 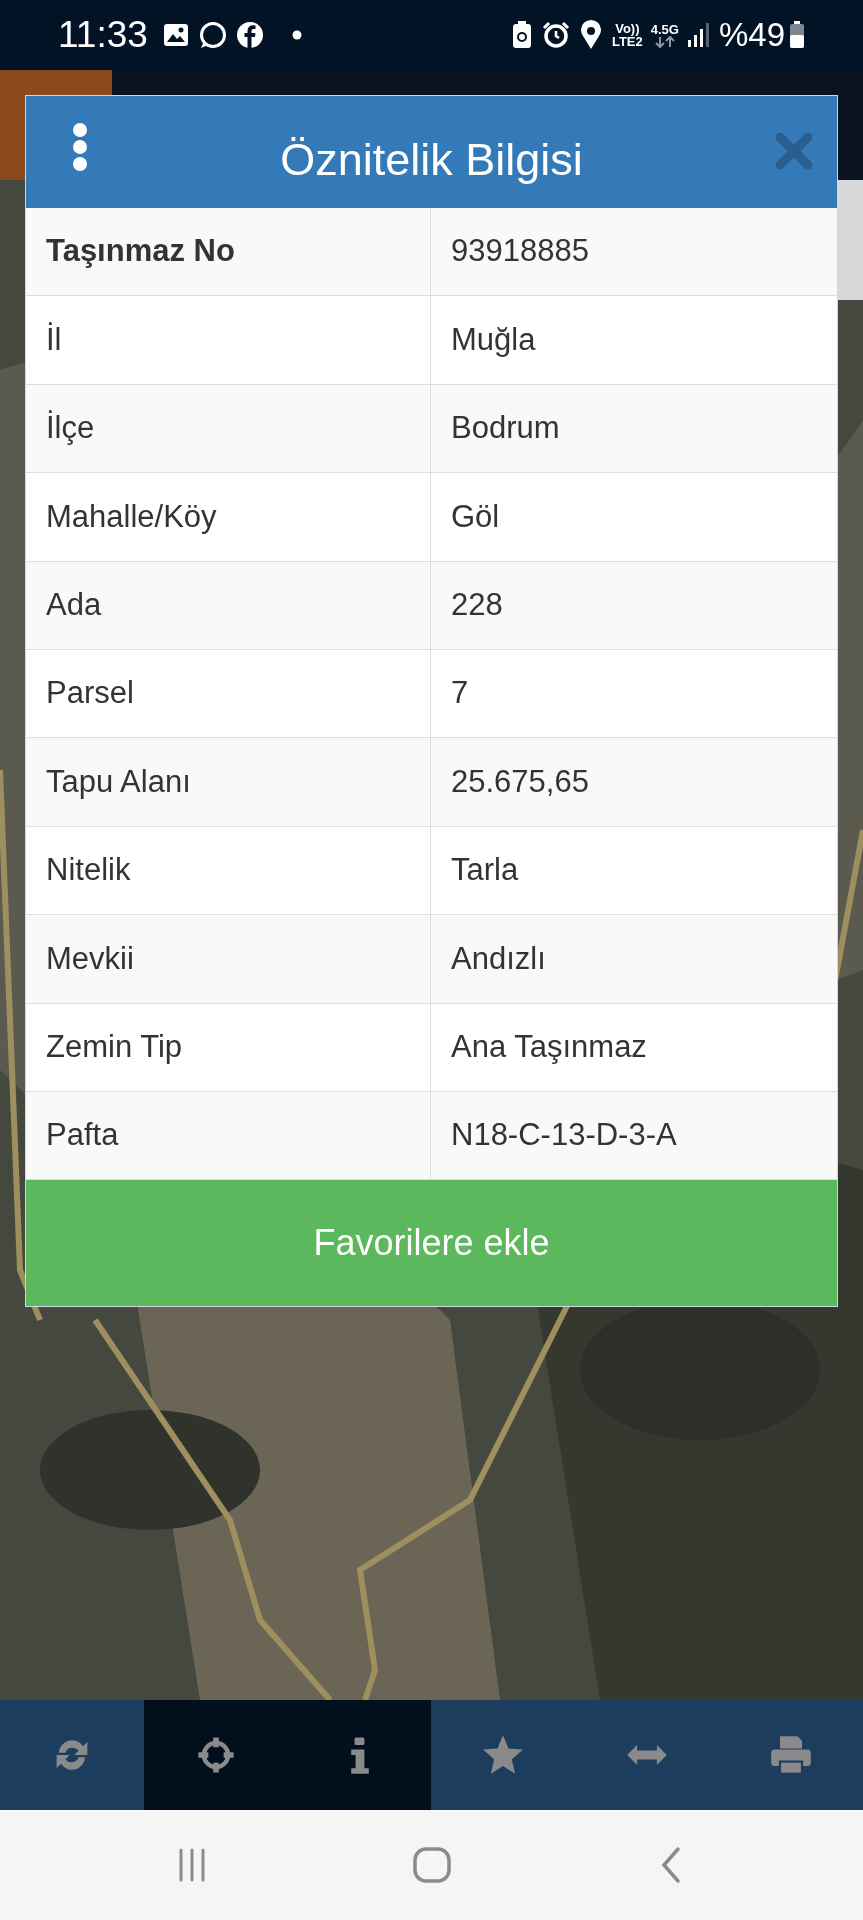 What do you see at coordinates (228, 782) in the screenshot?
I see `table-cell: Tapu Alanı` at bounding box center [228, 782].